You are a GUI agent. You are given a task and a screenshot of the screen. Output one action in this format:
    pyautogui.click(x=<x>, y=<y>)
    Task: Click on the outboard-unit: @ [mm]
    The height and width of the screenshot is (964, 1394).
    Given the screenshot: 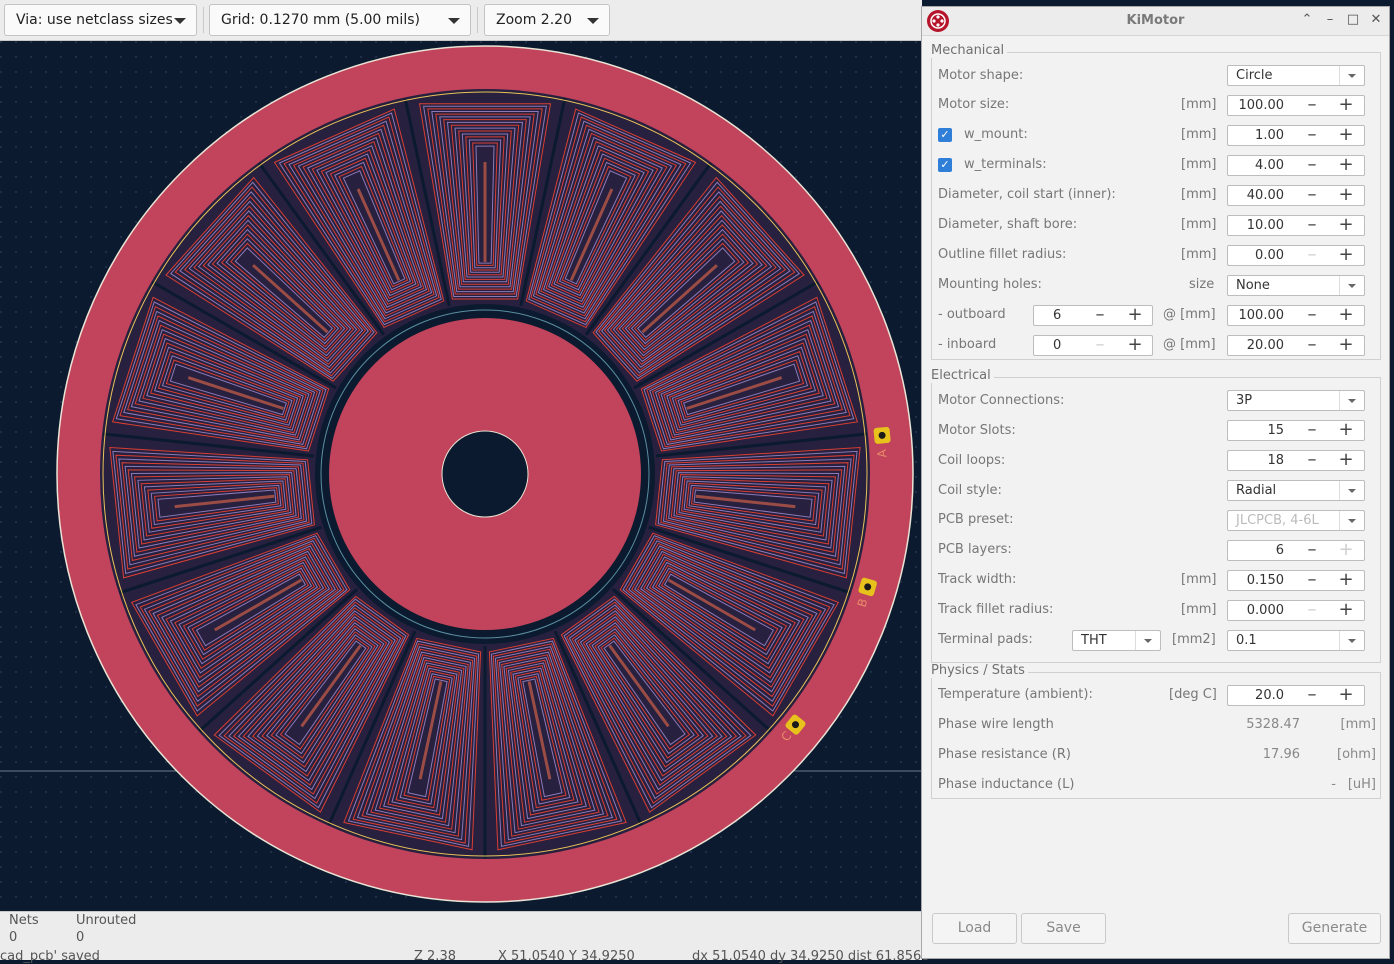 What is the action you would take?
    pyautogui.click(x=1189, y=314)
    